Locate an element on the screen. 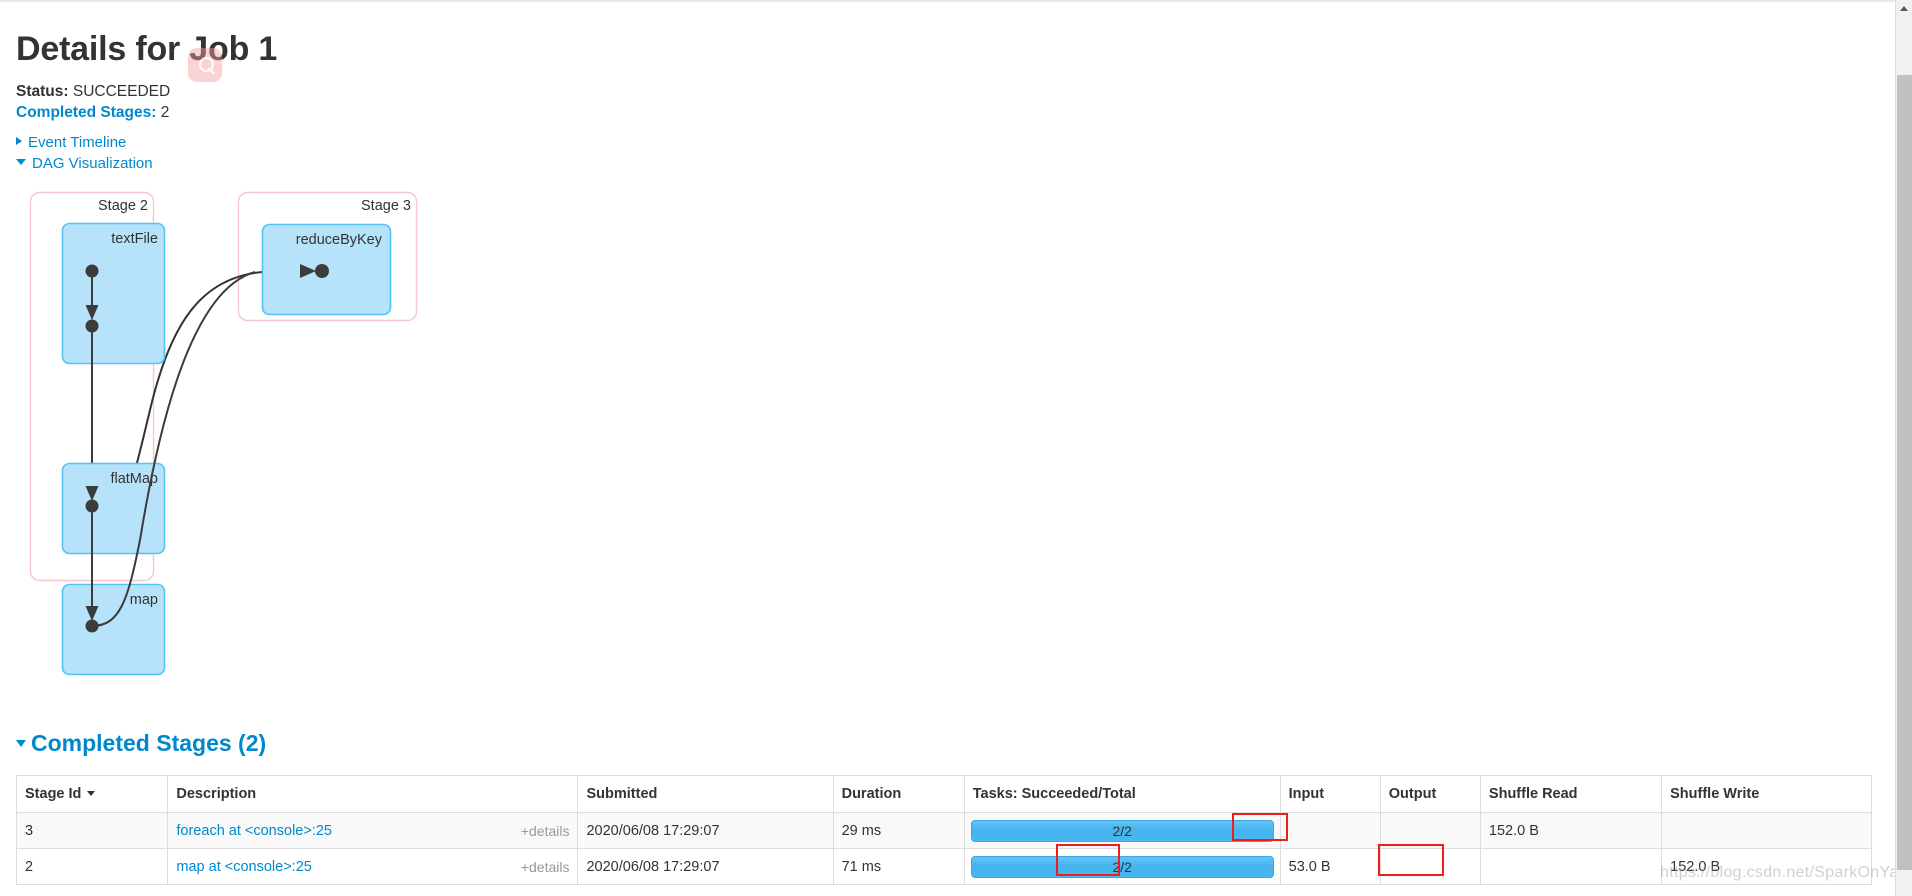  job-status: Status: SUCCEEDED is located at coordinates (93, 92).